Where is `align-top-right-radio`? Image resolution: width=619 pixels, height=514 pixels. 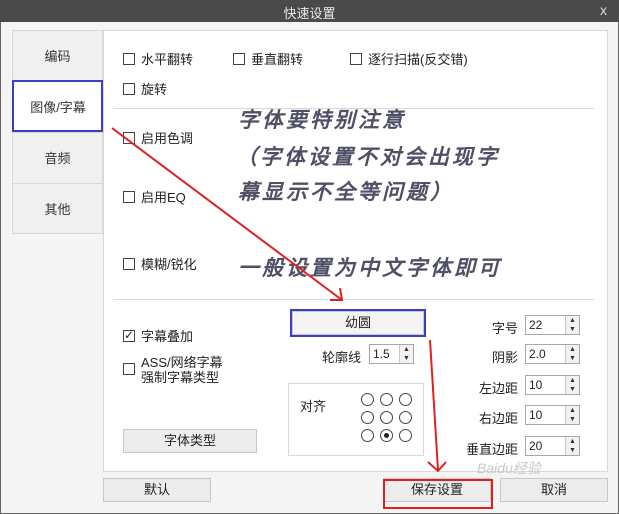
align-top-right-radio is located at coordinates (405, 399).